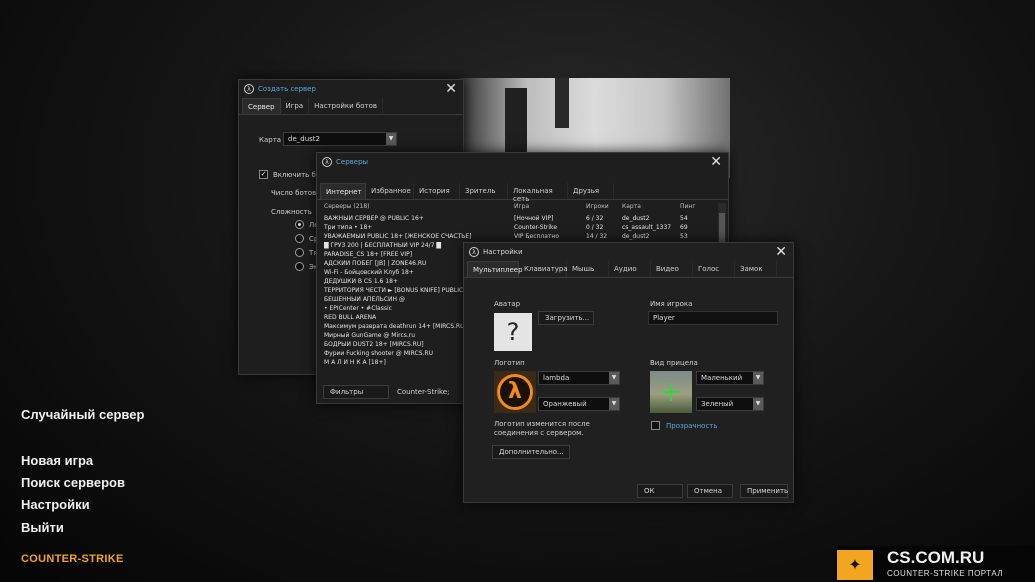 This screenshot has width=1035, height=582. I want to click on counter-strike-logo: COUNTER-STRIKE, so click(72, 559).